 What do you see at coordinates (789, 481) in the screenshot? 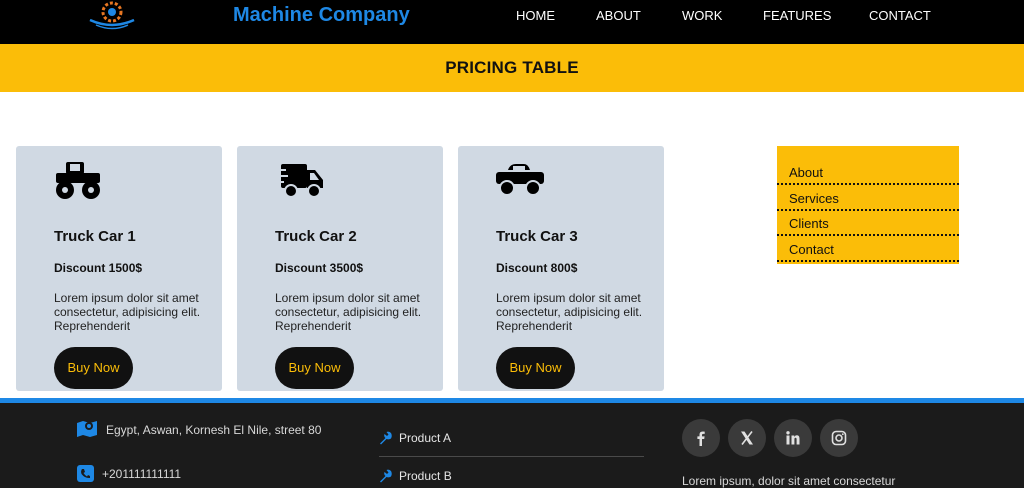
I see `footer-tagline: Lorem ipsum, dolor sit amet consectetur` at bounding box center [789, 481].